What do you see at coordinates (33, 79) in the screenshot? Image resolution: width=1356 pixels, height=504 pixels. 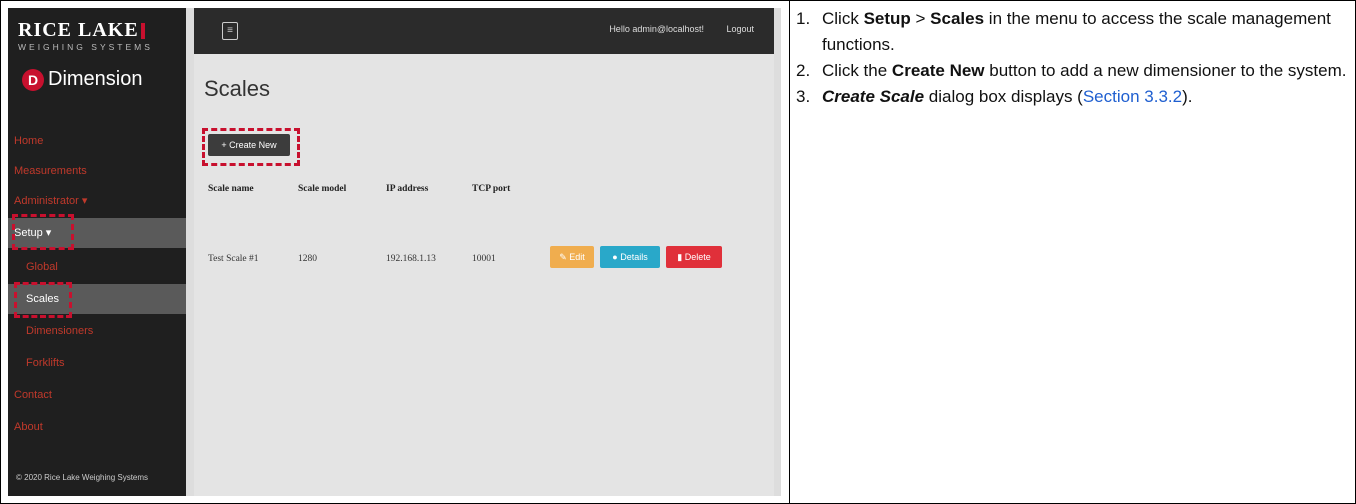 I see `dimension-icon: D` at bounding box center [33, 79].